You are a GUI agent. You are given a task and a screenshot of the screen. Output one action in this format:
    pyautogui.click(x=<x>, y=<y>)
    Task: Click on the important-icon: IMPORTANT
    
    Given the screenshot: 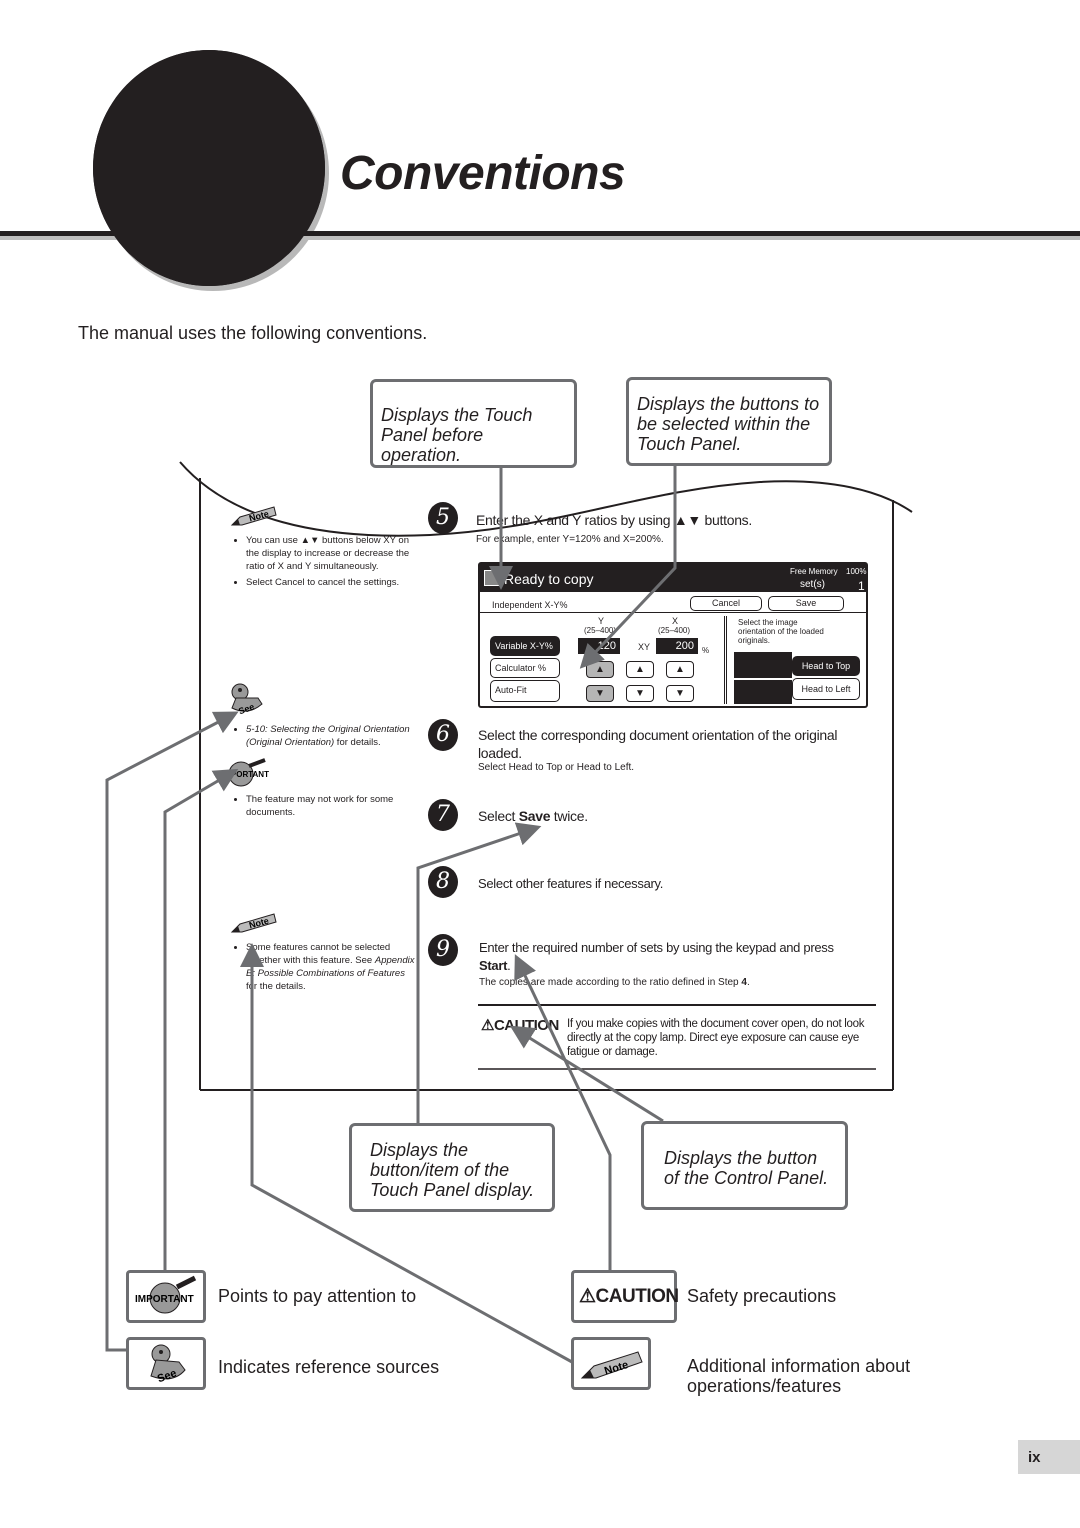 What is the action you would take?
    pyautogui.click(x=166, y=1294)
    